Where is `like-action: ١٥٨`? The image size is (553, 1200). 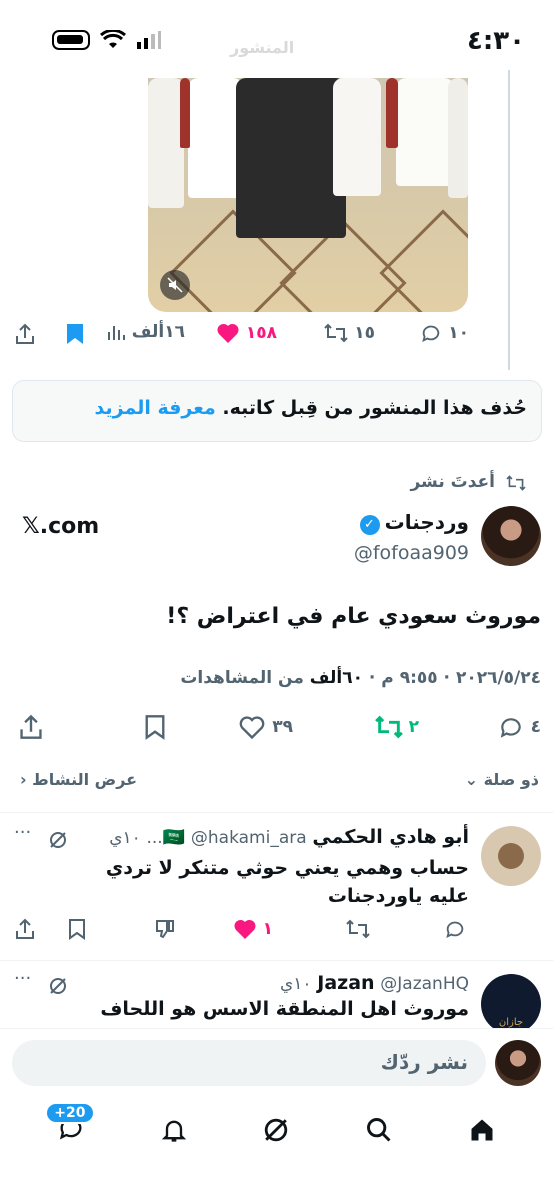
like-action: ١٥٨ is located at coordinates (246, 333).